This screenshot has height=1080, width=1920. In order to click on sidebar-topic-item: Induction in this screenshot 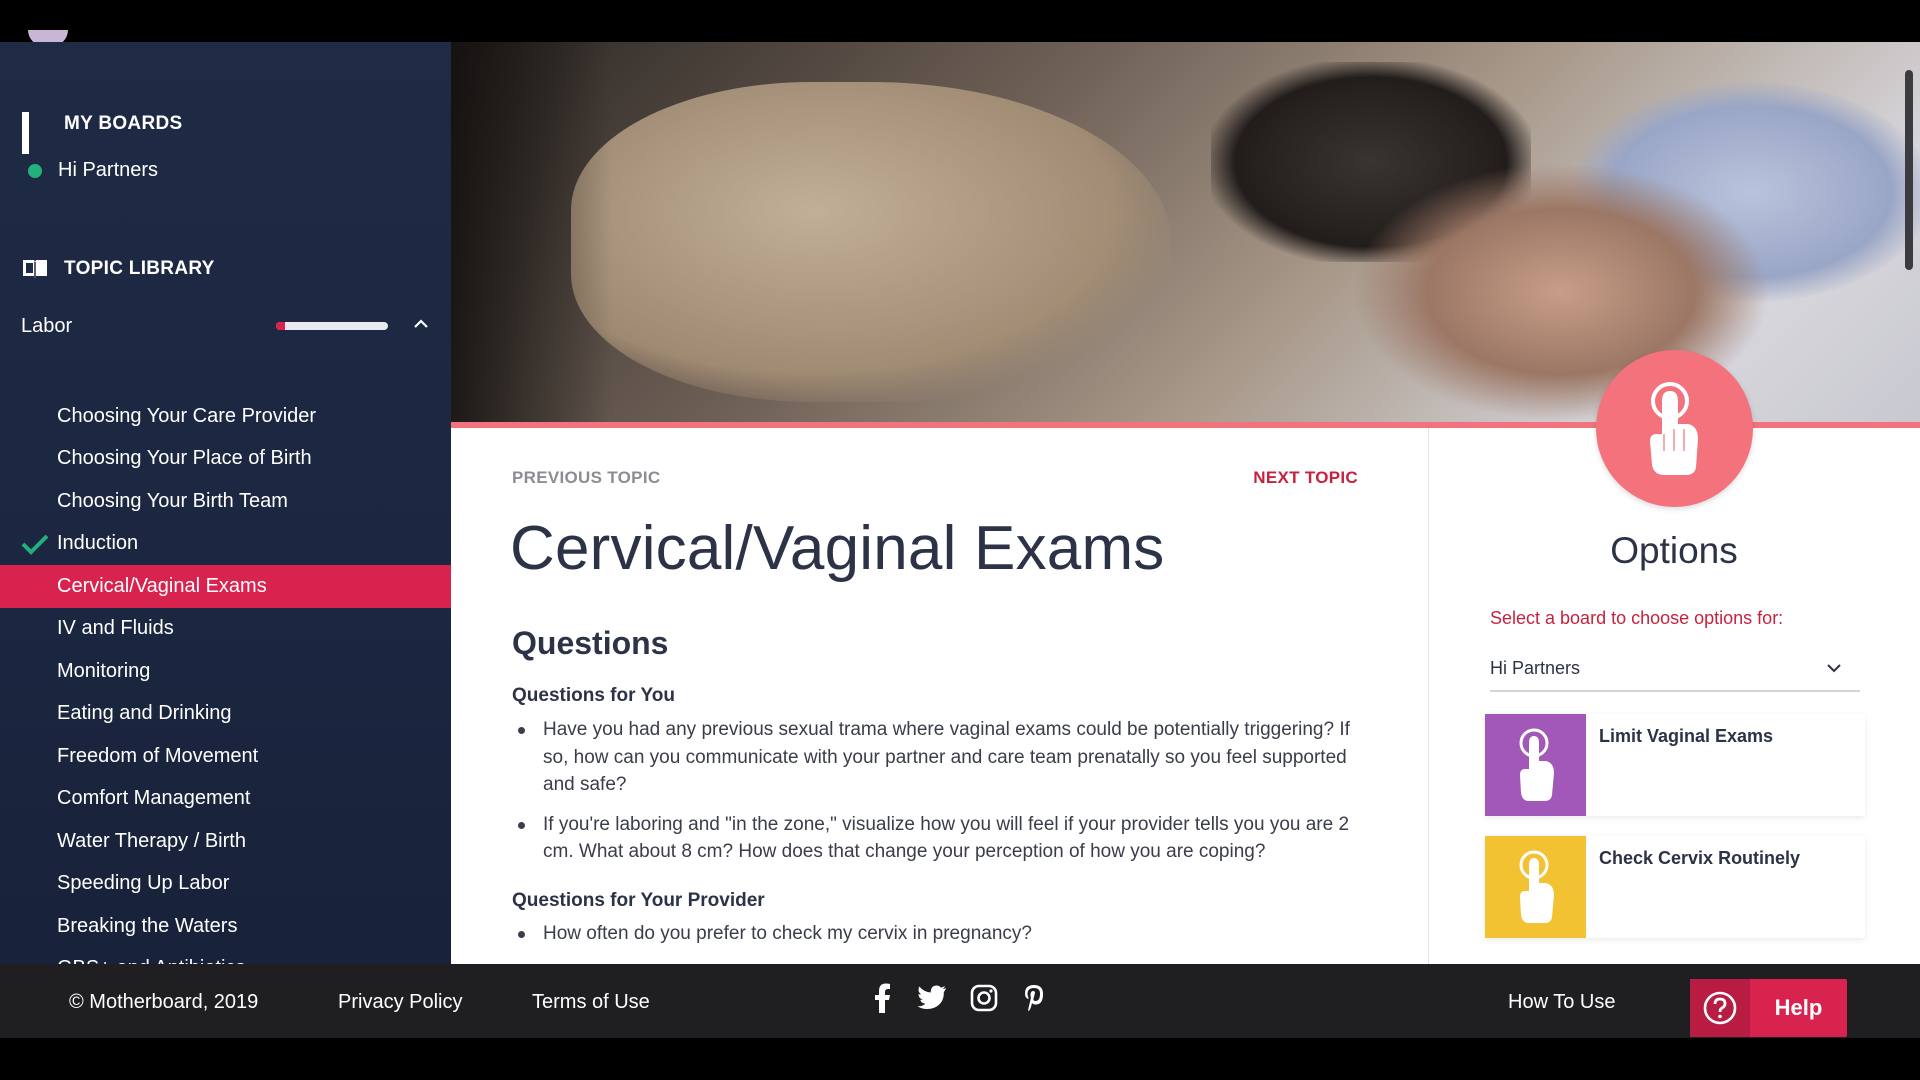, I will do `click(225, 544)`.